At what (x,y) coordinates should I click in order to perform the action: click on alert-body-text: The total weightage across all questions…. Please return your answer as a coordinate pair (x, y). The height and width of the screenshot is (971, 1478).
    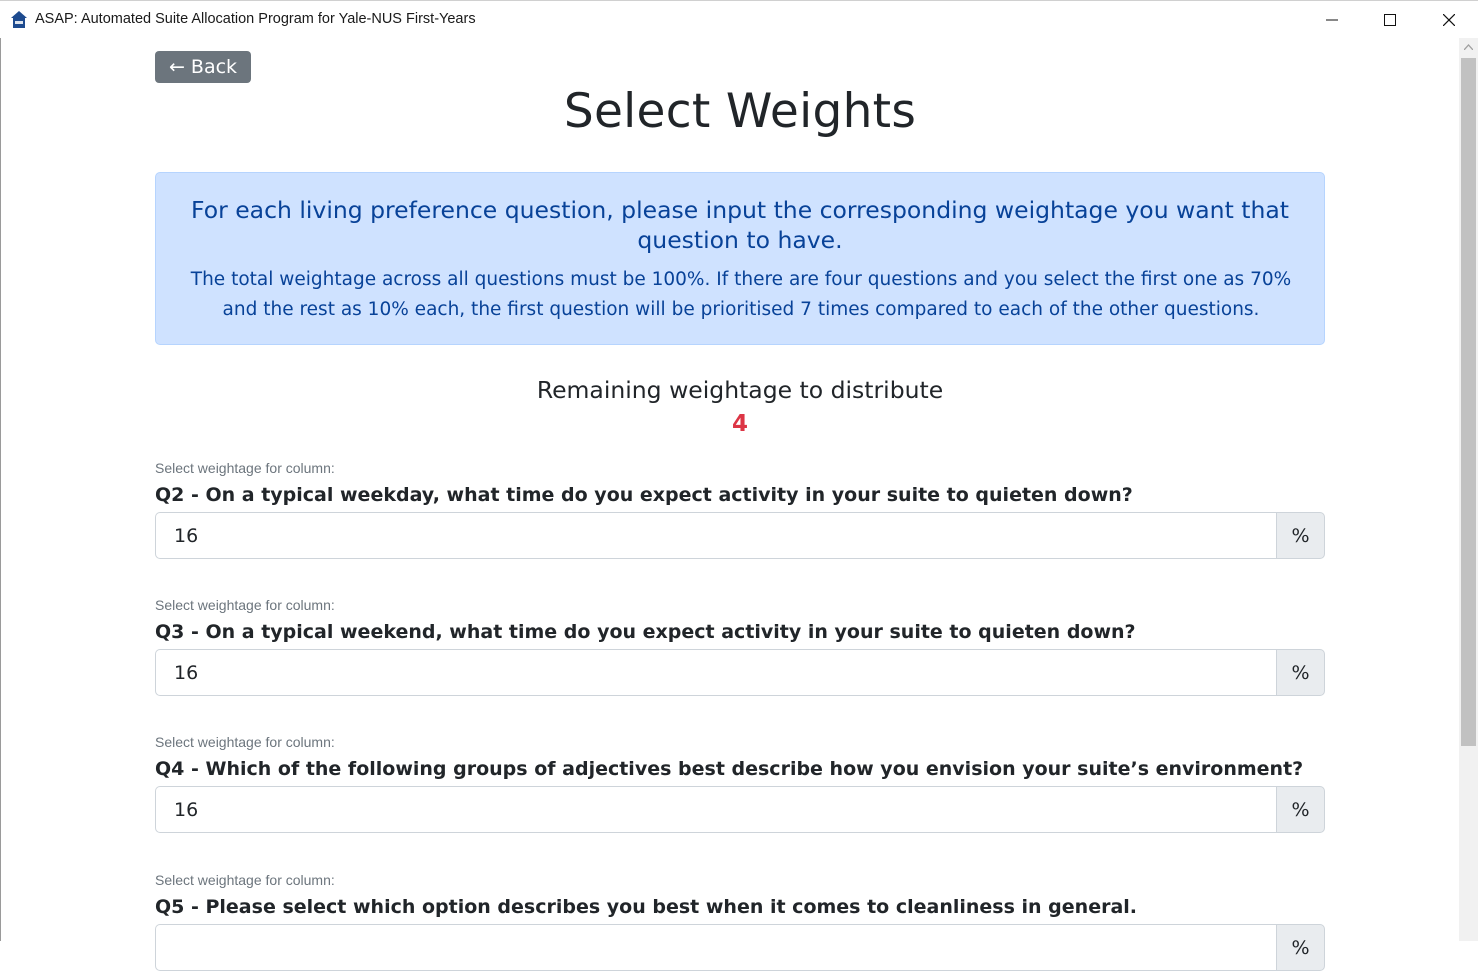
    Looking at the image, I should click on (741, 294).